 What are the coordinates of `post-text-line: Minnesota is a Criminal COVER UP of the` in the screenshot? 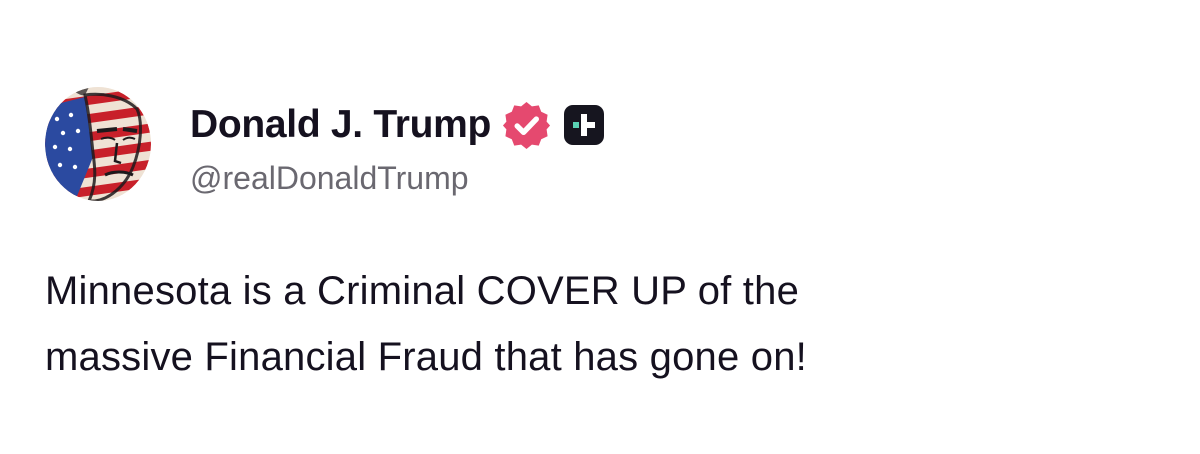 It's located at (422, 291).